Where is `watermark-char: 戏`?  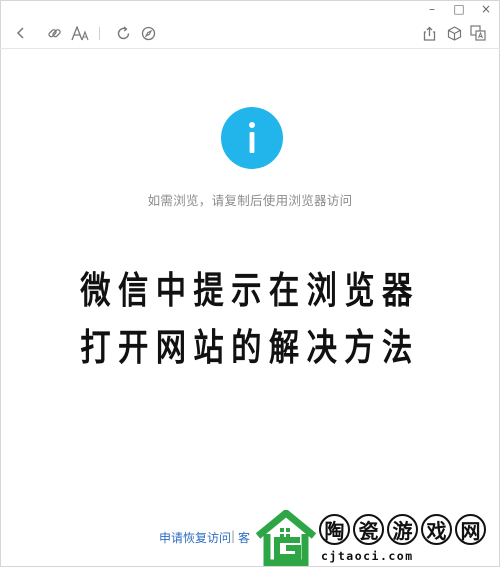 watermark-char: 戏 is located at coordinates (436, 529).